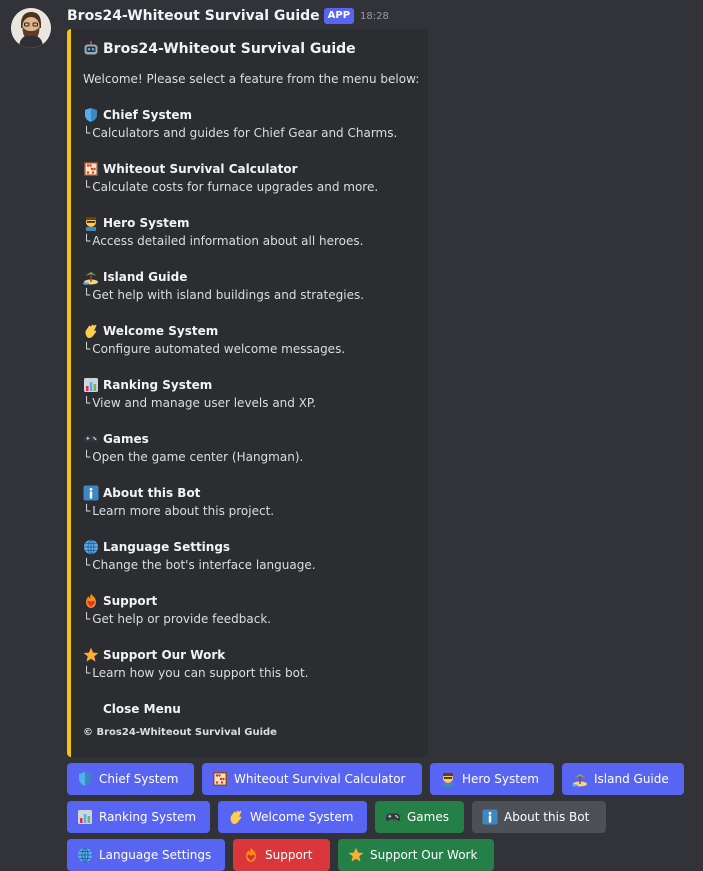  I want to click on button-label: Ranking System, so click(148, 817).